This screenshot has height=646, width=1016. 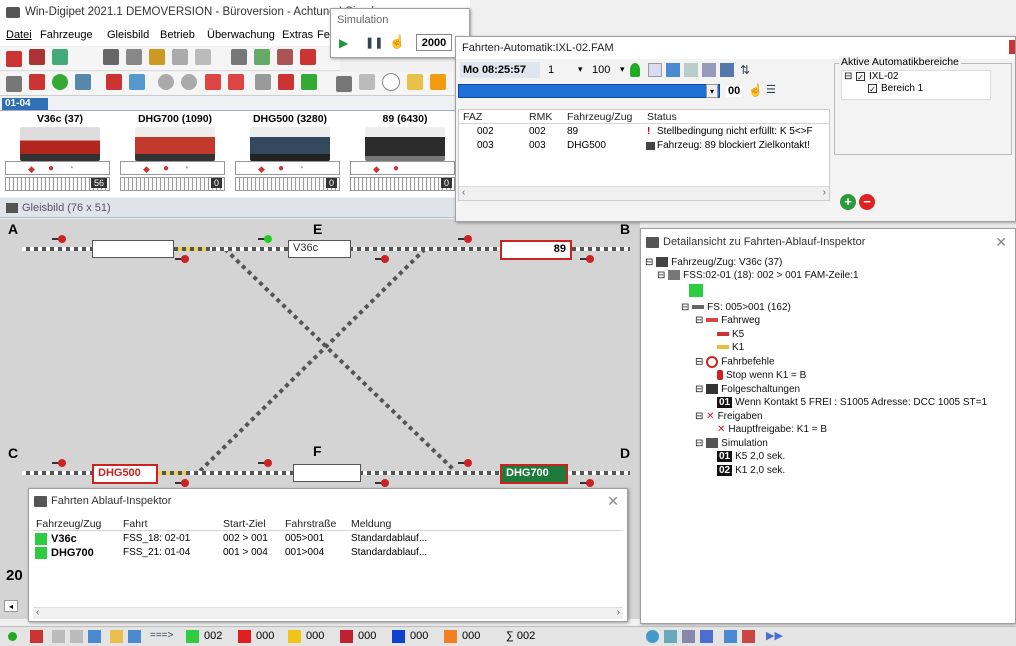 I want to click on fam-progress-dropdown-icon: ▾, so click(x=712, y=91).